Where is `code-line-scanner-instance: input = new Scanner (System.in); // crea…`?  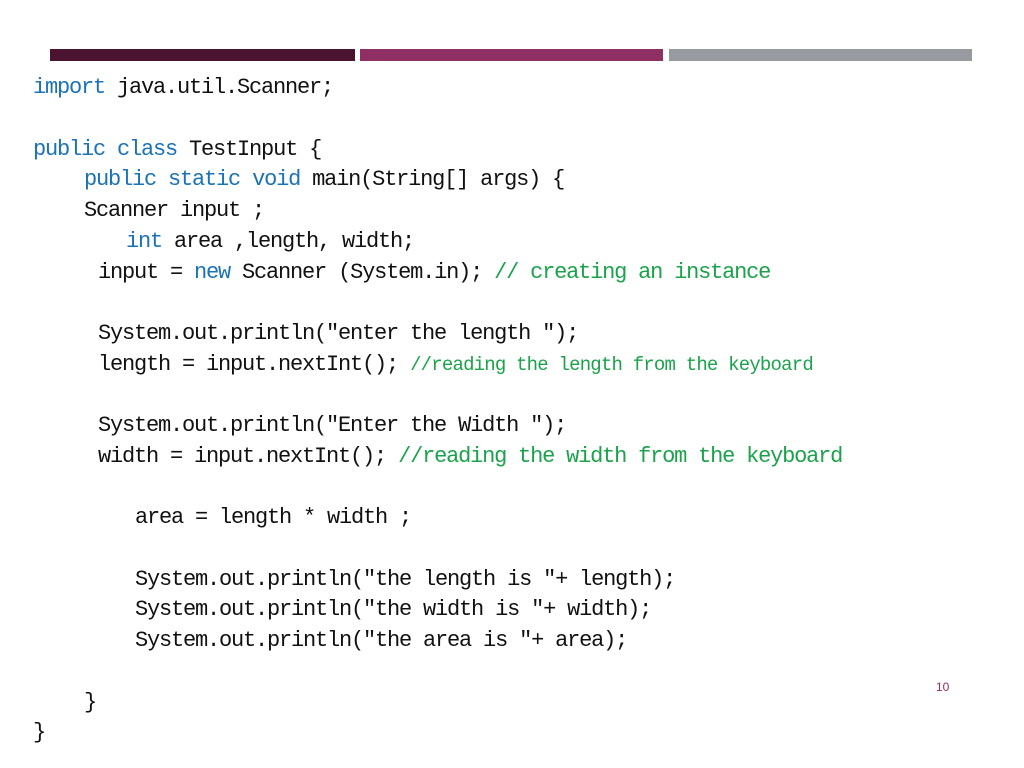 code-line-scanner-instance: input = new Scanner (System.in); // crea… is located at coordinates (434, 273).